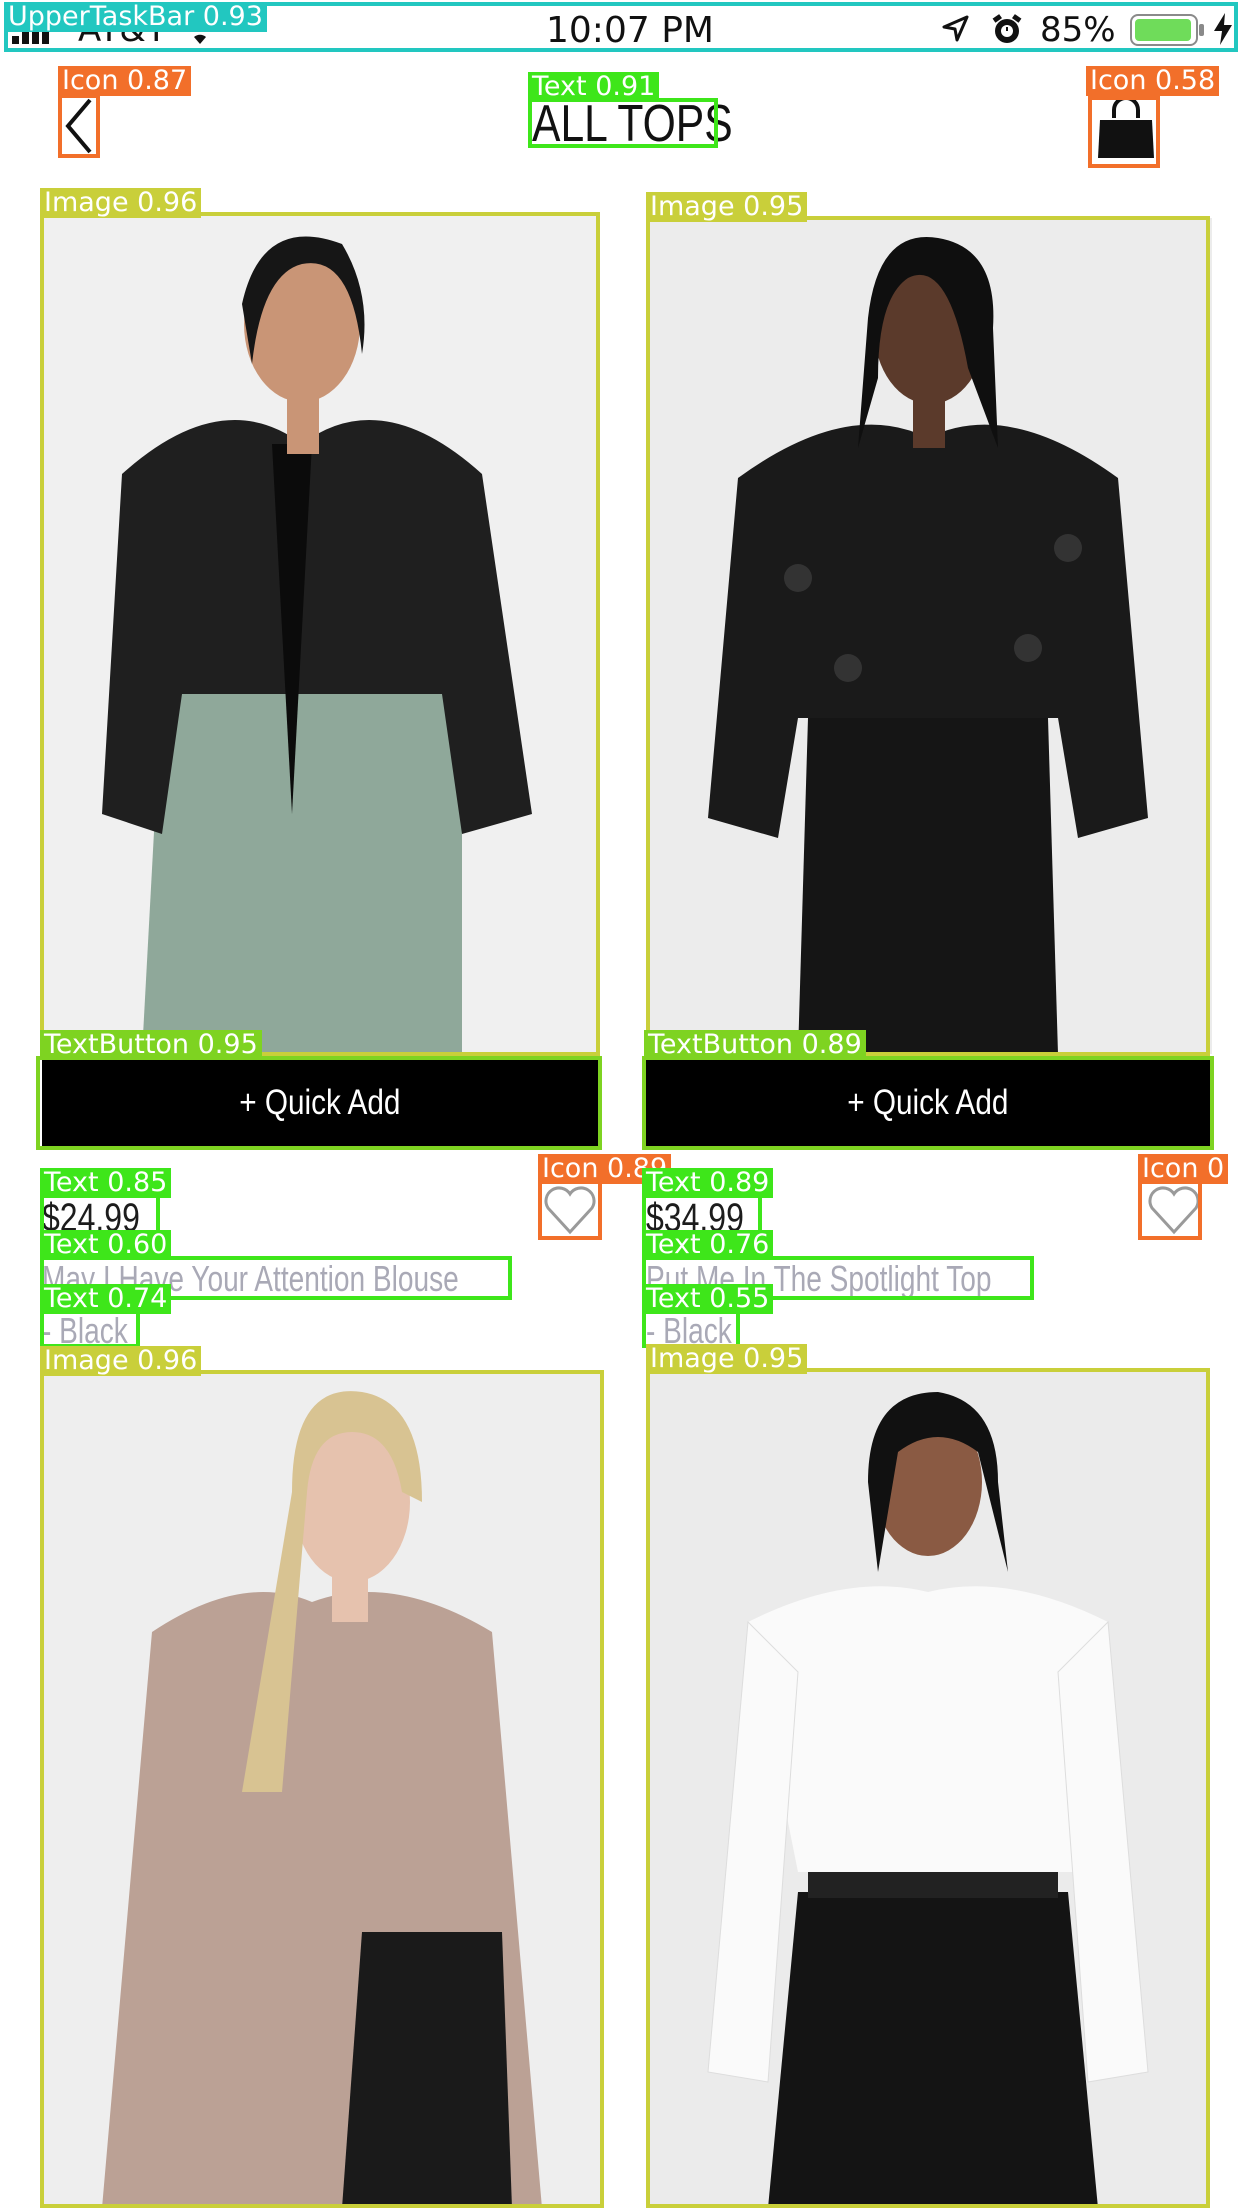 The width and height of the screenshot is (1242, 2208). Describe the element at coordinates (755, 1045) in the screenshot. I see `detection-label-button-2: TextButton 0.89` at that location.